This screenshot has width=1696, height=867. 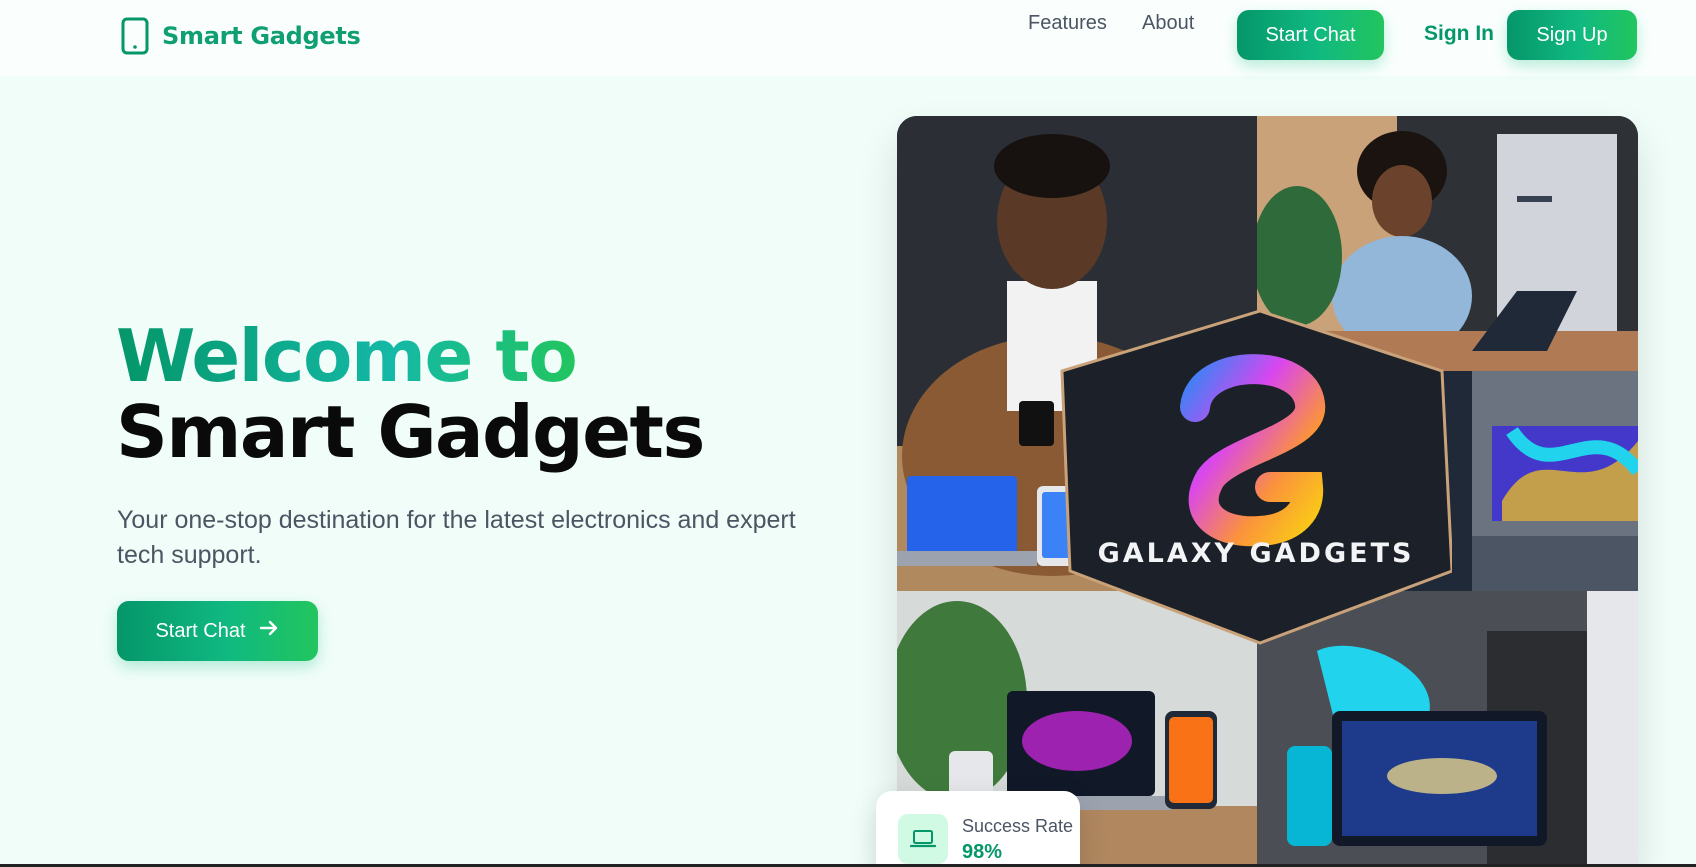 I want to click on hero-cta-label: Start Chat, so click(x=200, y=630).